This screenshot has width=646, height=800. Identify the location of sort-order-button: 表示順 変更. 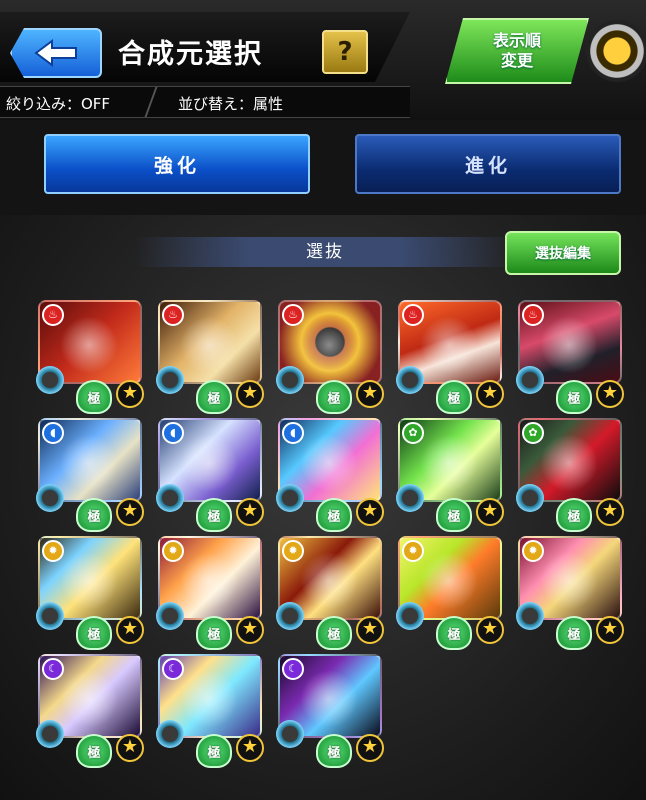
(517, 51).